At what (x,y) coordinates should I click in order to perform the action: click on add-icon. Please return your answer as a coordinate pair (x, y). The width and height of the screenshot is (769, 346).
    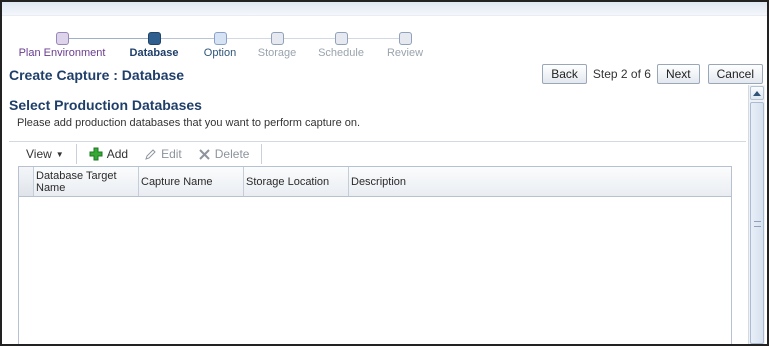
    Looking at the image, I should click on (96, 154).